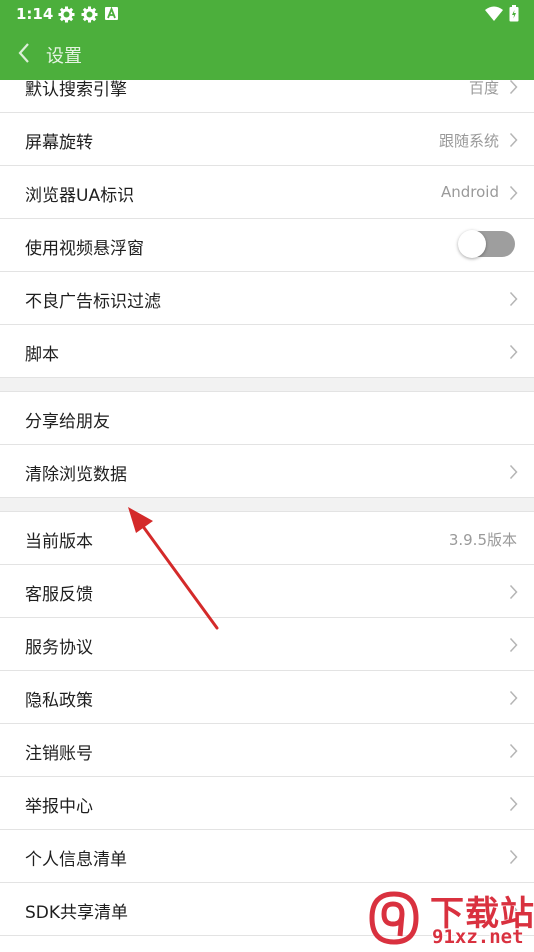 This screenshot has width=534, height=952. I want to click on setting-current-version: 当前版本 3.9.5版本, so click(267, 538).